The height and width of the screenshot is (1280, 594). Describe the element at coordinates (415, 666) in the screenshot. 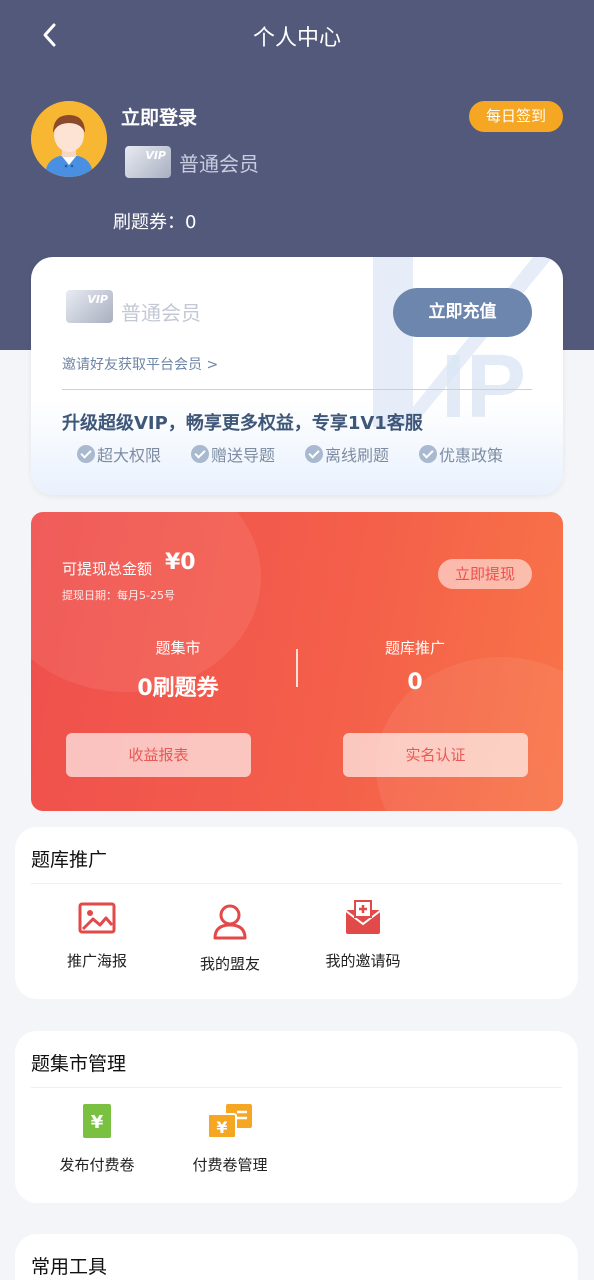

I see `promo-earnings: 题库推广 0` at that location.